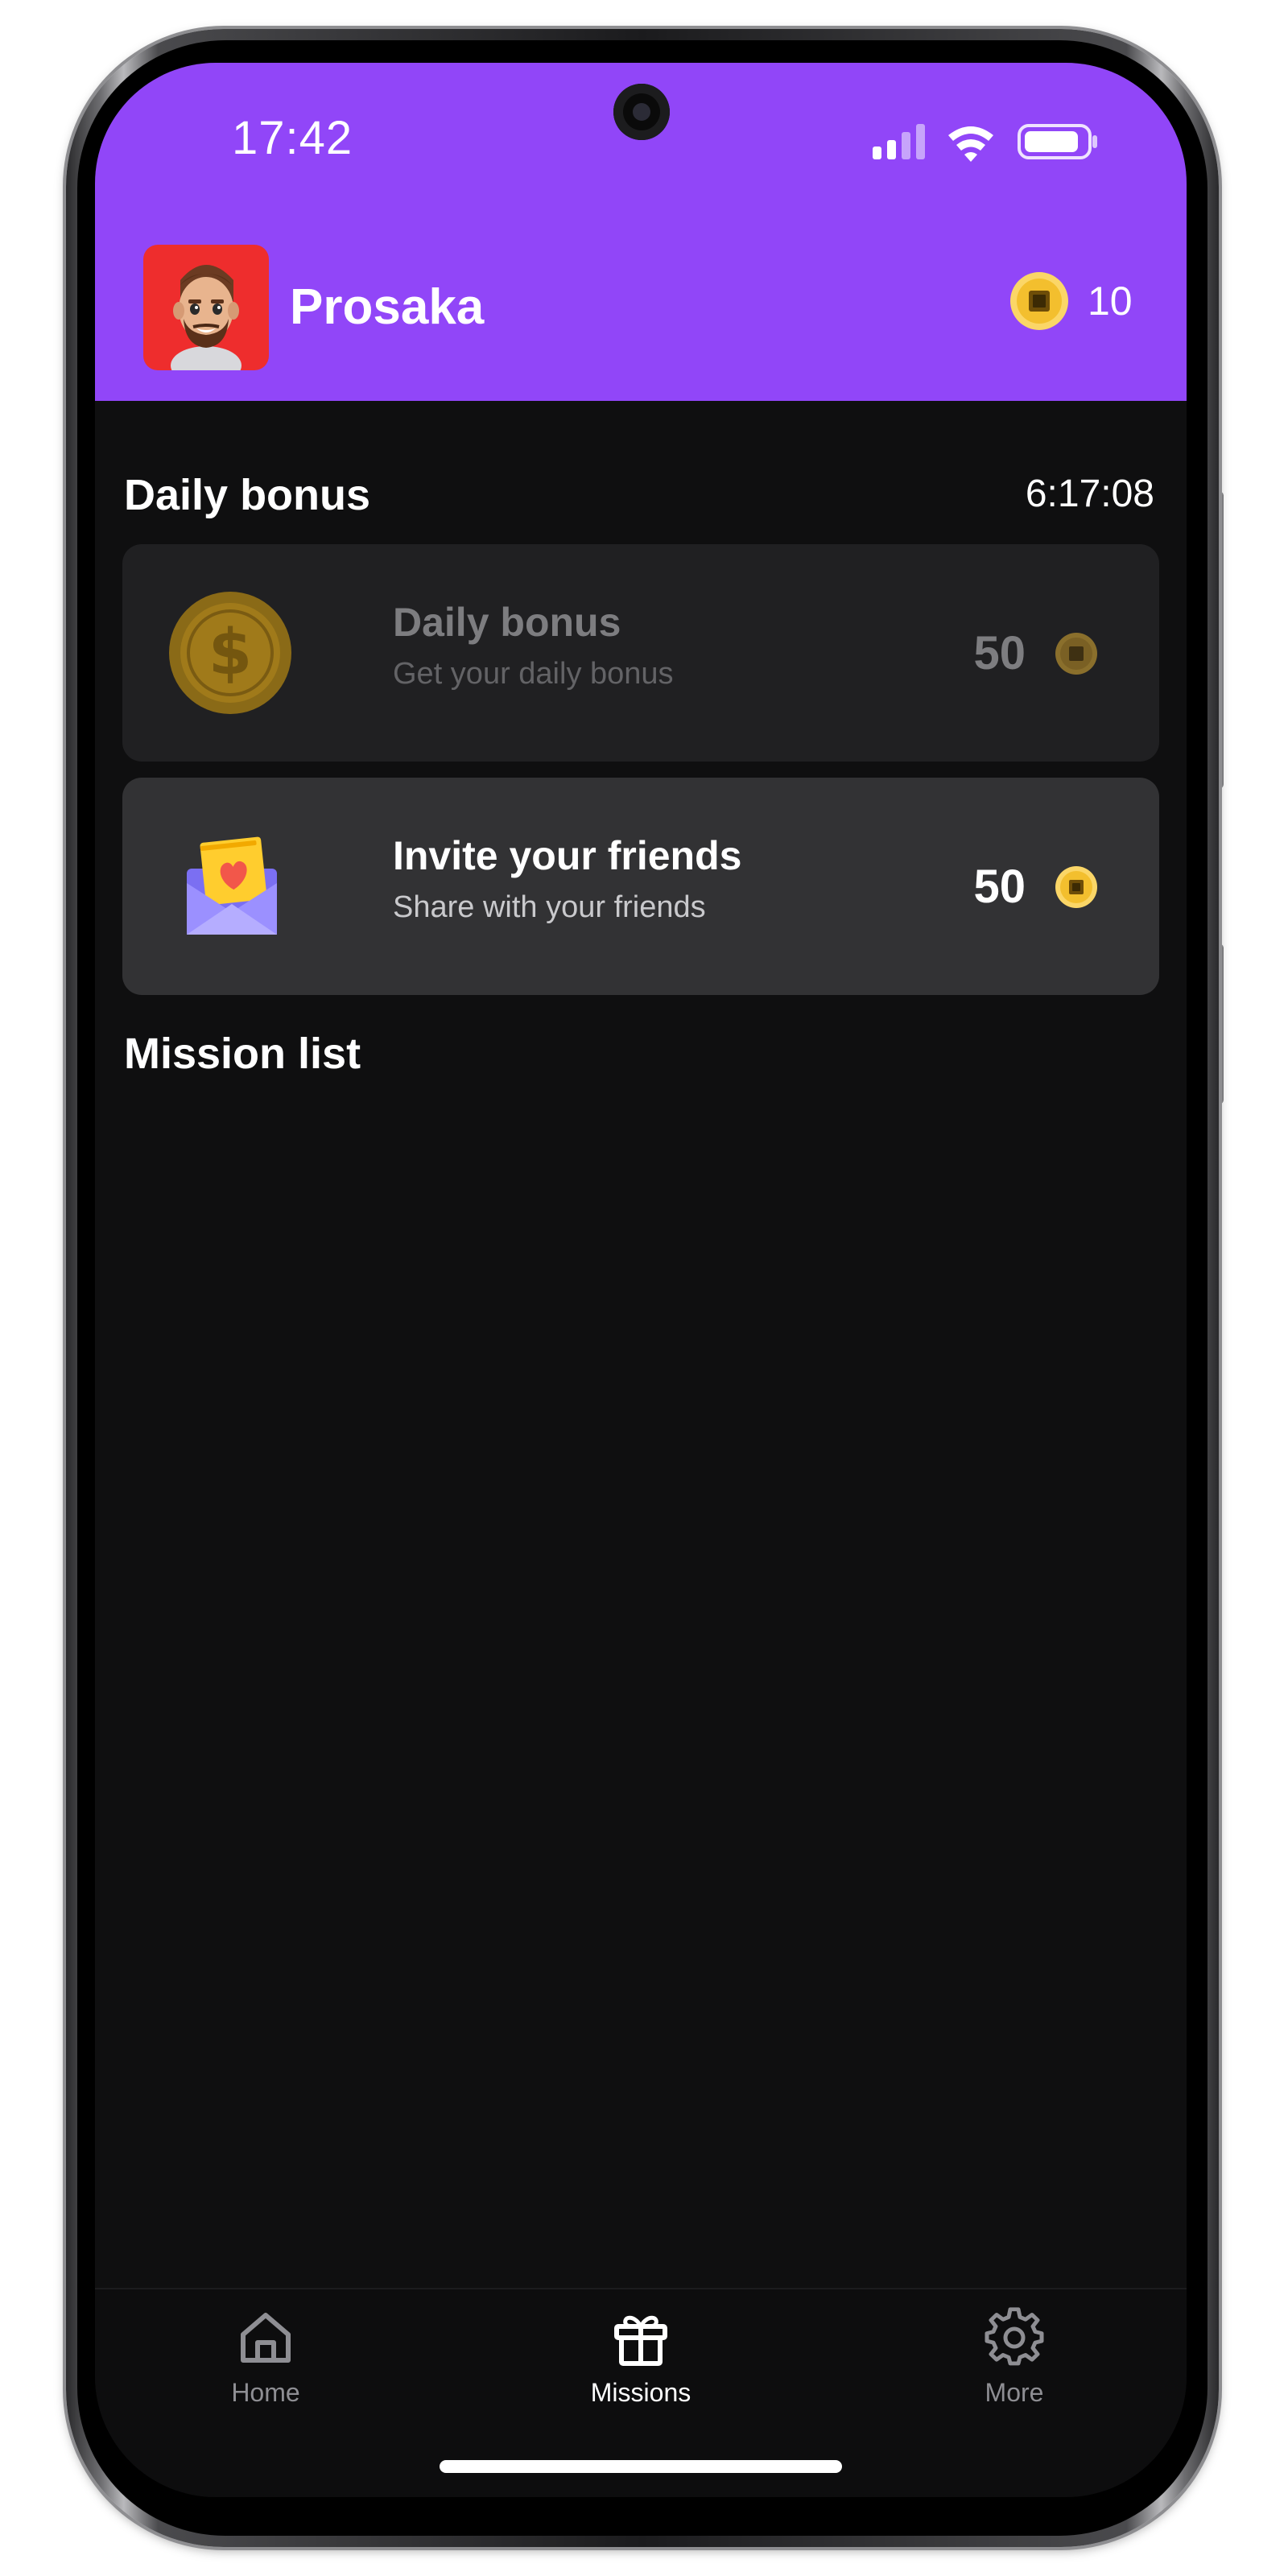 This screenshot has width=1288, height=2576. What do you see at coordinates (640, 2392) in the screenshot?
I see `nav-label: Missions` at bounding box center [640, 2392].